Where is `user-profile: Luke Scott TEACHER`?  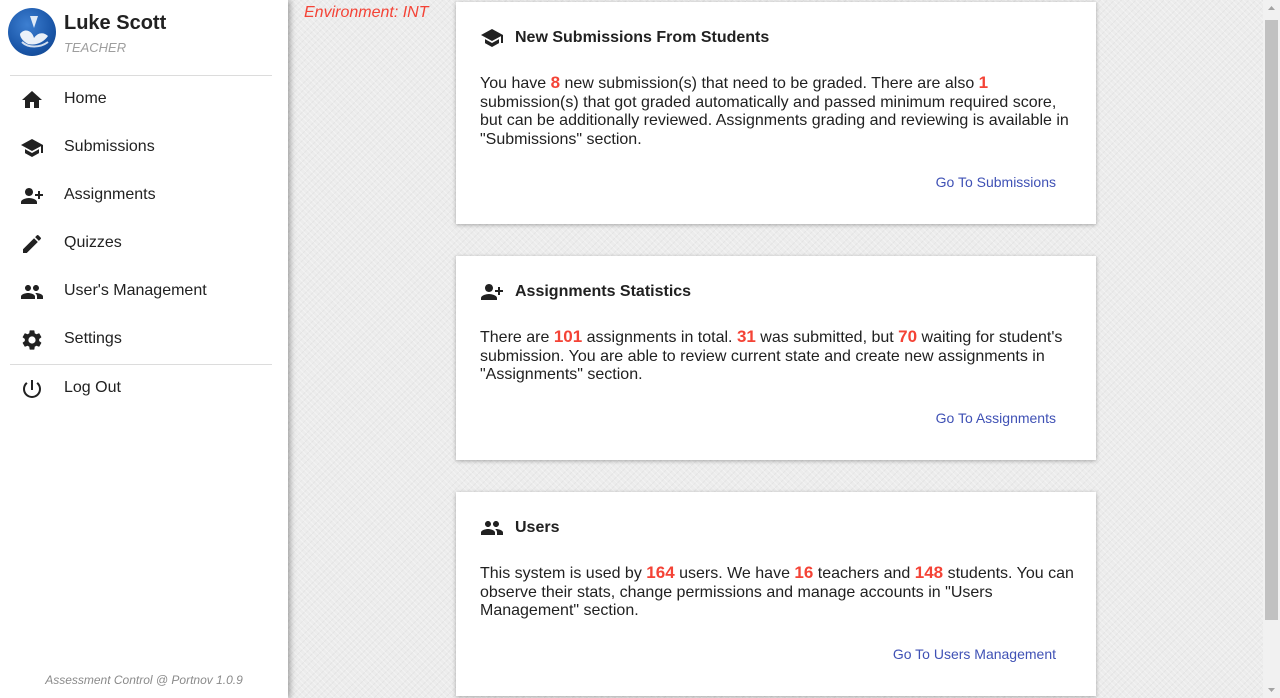 user-profile: Luke Scott TEACHER is located at coordinates (140, 38).